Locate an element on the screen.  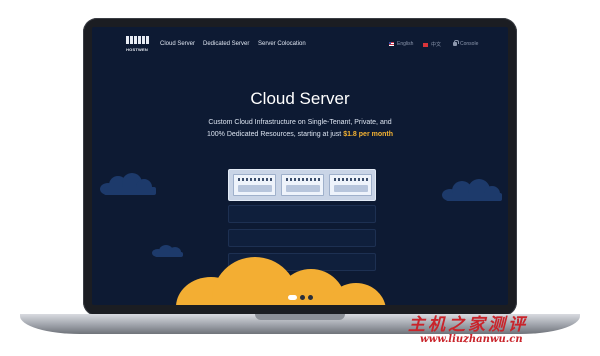
server-illustration is located at coordinates (302, 185).